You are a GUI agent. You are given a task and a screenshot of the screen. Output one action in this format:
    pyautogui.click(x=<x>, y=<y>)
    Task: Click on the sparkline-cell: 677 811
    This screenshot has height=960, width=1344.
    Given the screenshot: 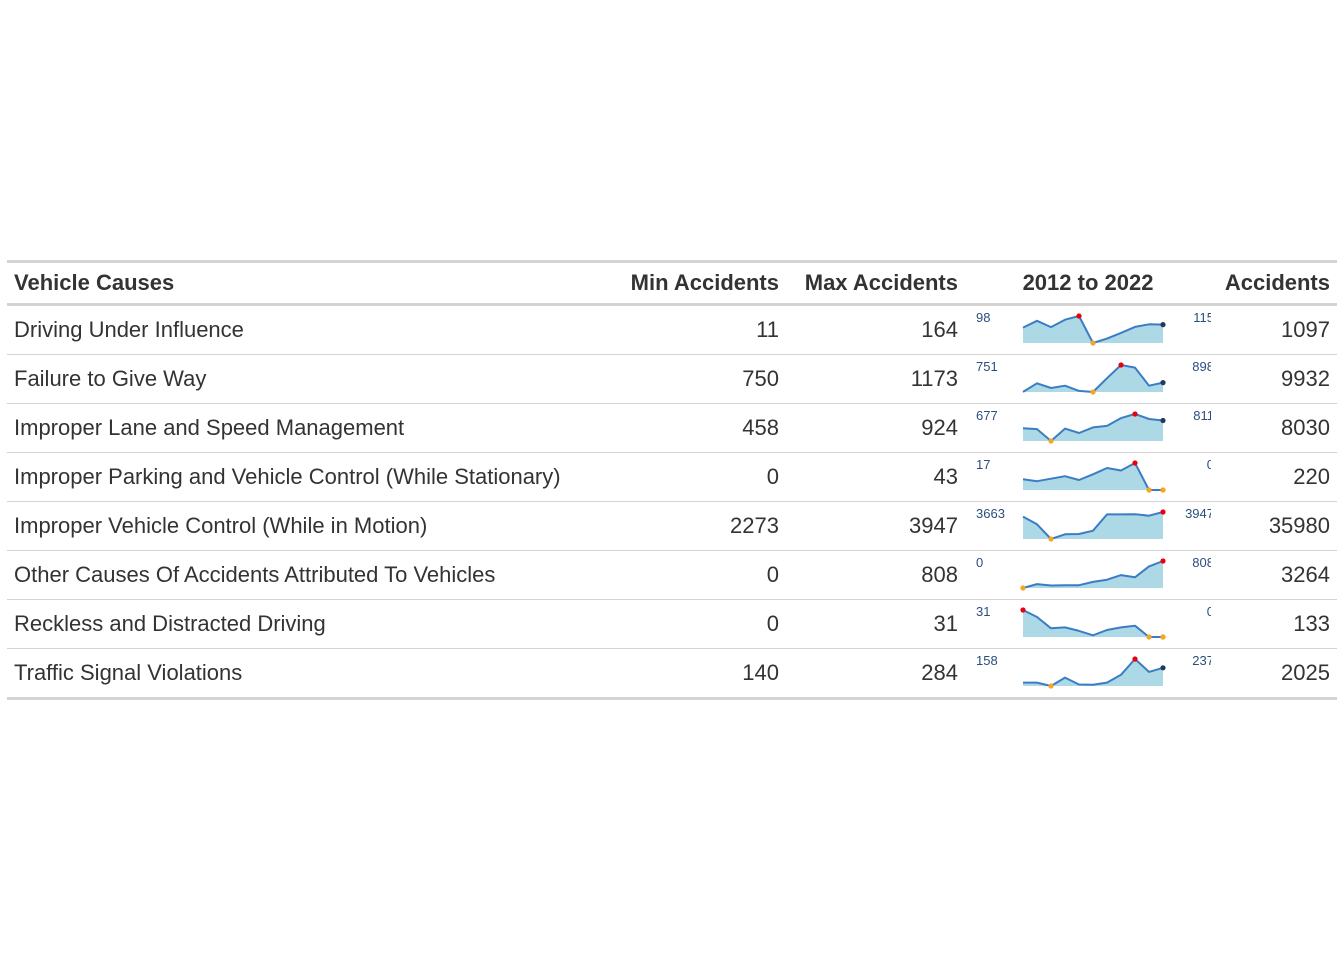 What is the action you would take?
    pyautogui.click(x=1088, y=428)
    